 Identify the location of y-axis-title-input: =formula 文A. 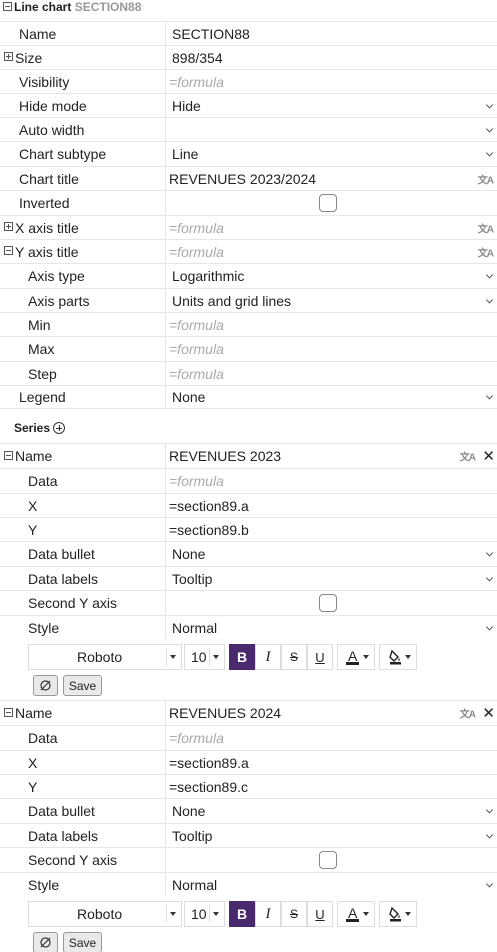
(332, 251).